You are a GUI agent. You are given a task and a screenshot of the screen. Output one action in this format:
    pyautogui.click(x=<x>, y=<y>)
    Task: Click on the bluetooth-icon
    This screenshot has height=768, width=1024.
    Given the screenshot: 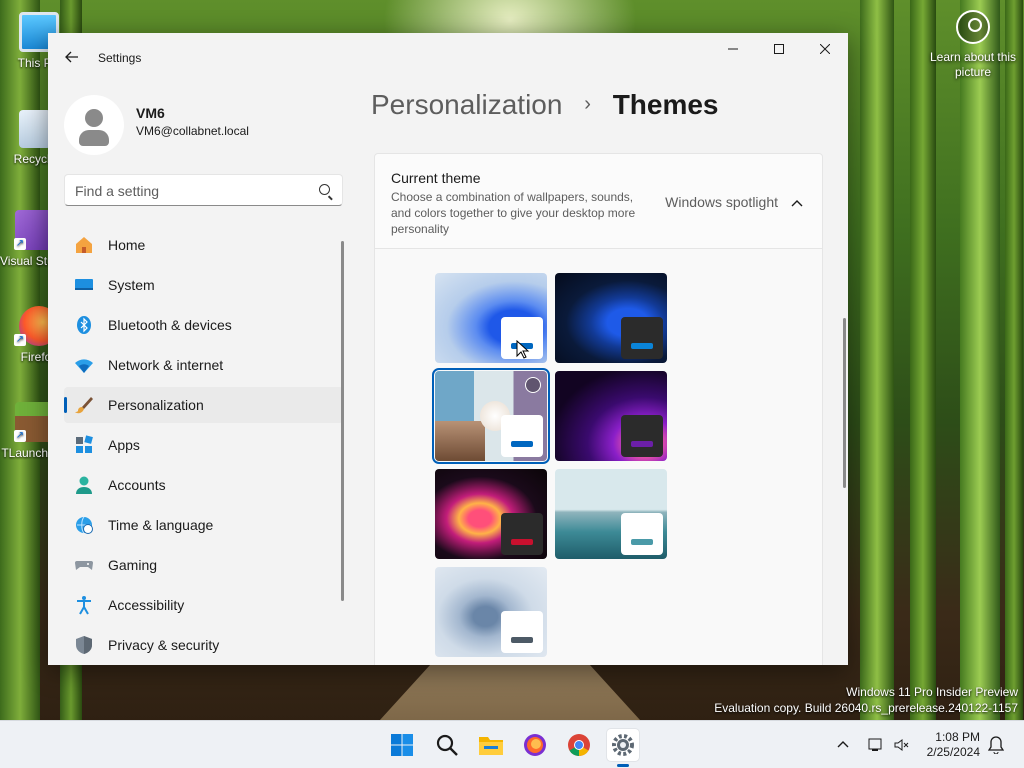 What is the action you would take?
    pyautogui.click(x=84, y=325)
    